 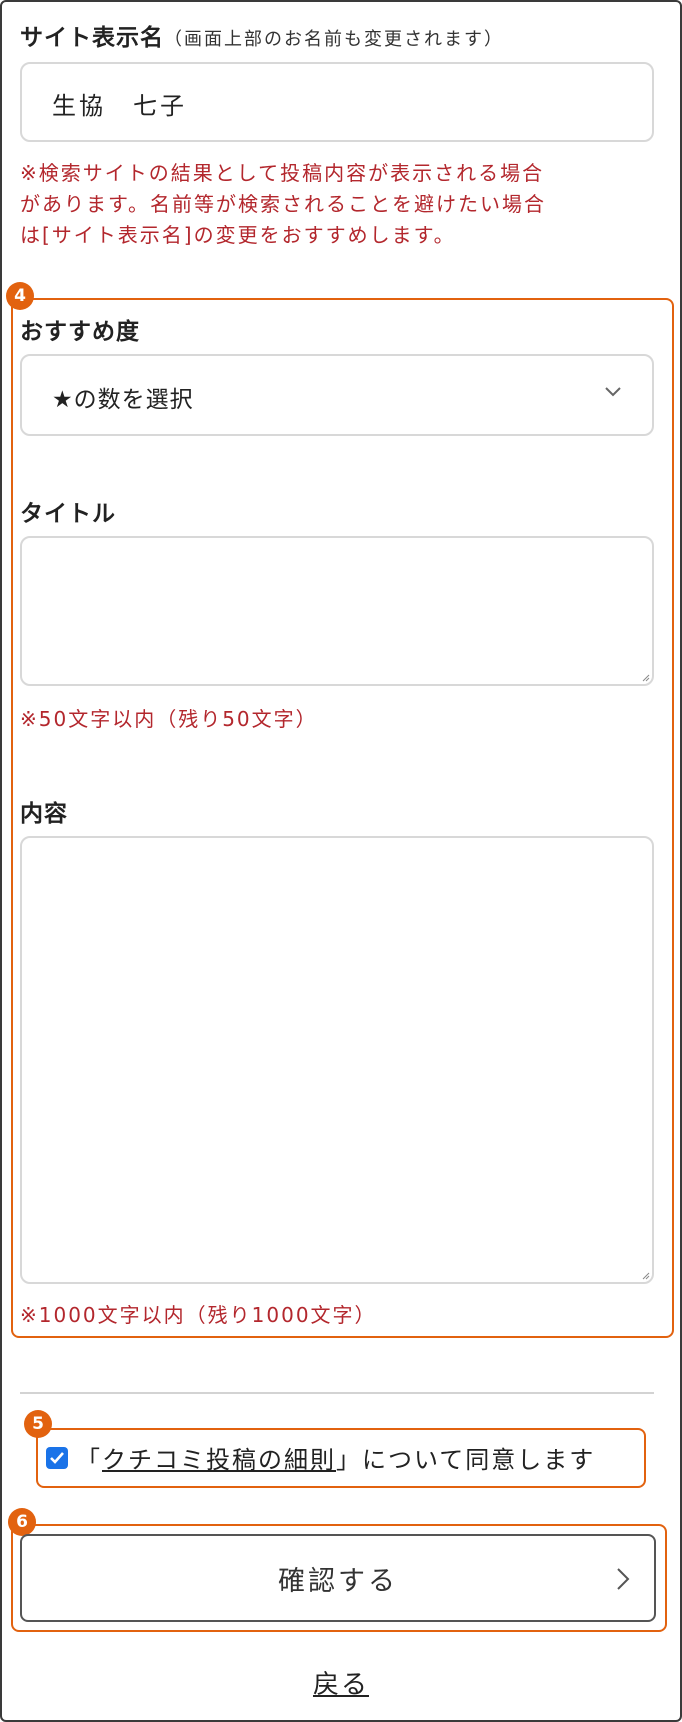 I want to click on confirm-button-label: 確認する, so click(x=338, y=1581).